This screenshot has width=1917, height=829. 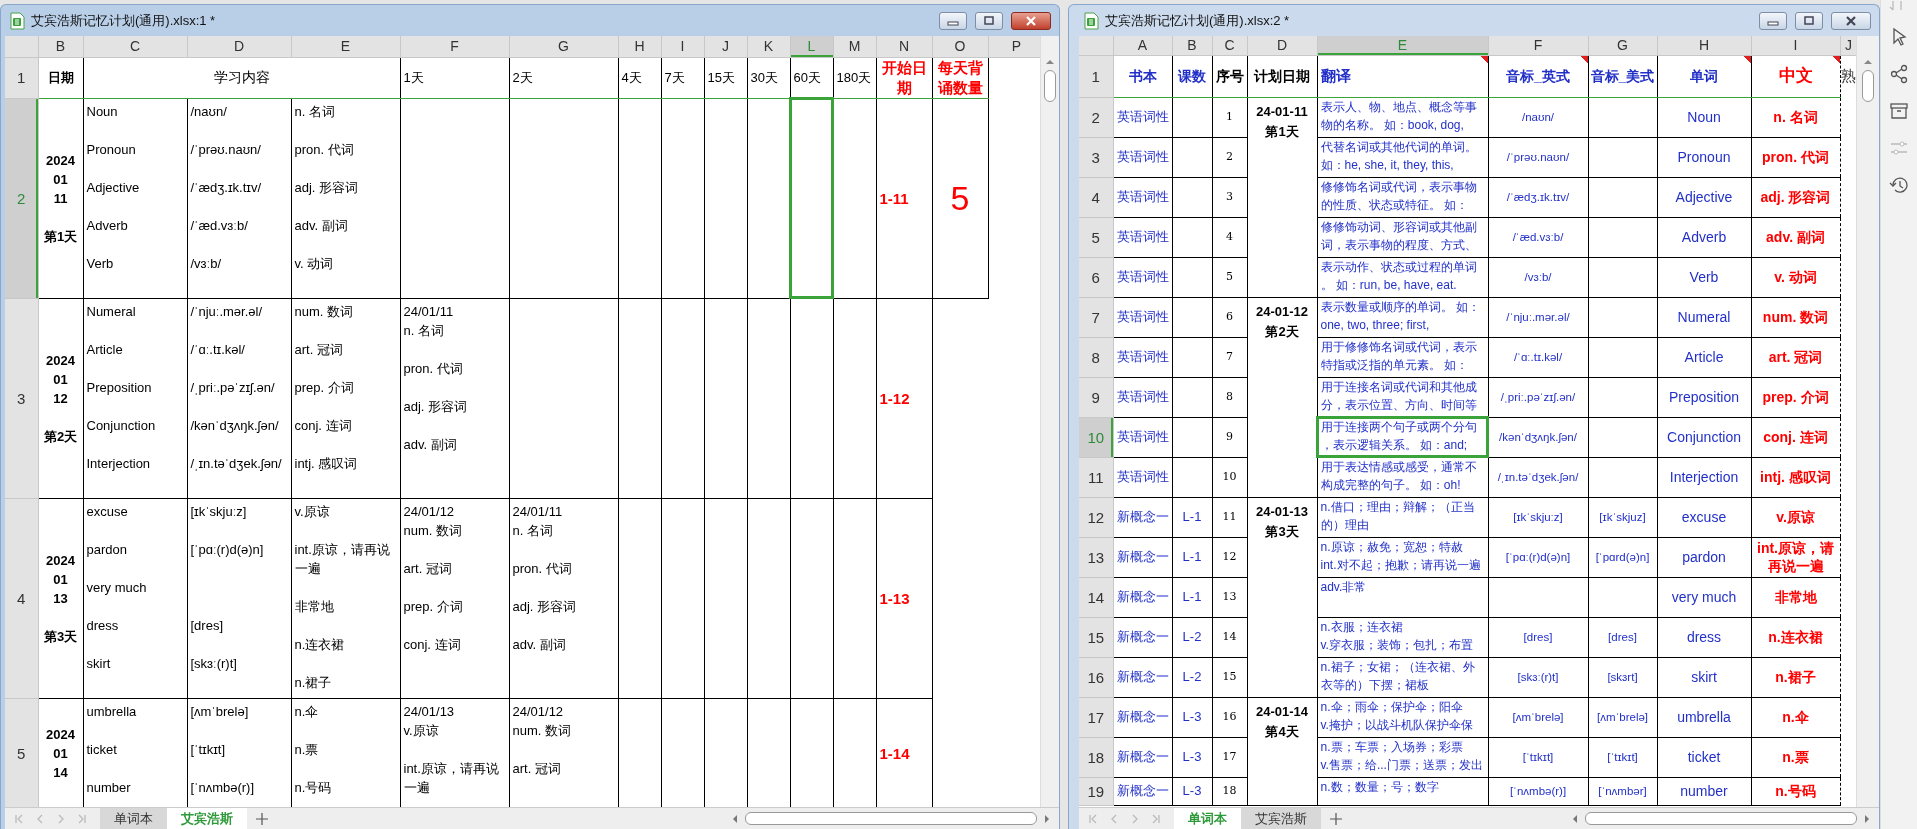 I want to click on row-header: 15, so click(x=1096, y=637).